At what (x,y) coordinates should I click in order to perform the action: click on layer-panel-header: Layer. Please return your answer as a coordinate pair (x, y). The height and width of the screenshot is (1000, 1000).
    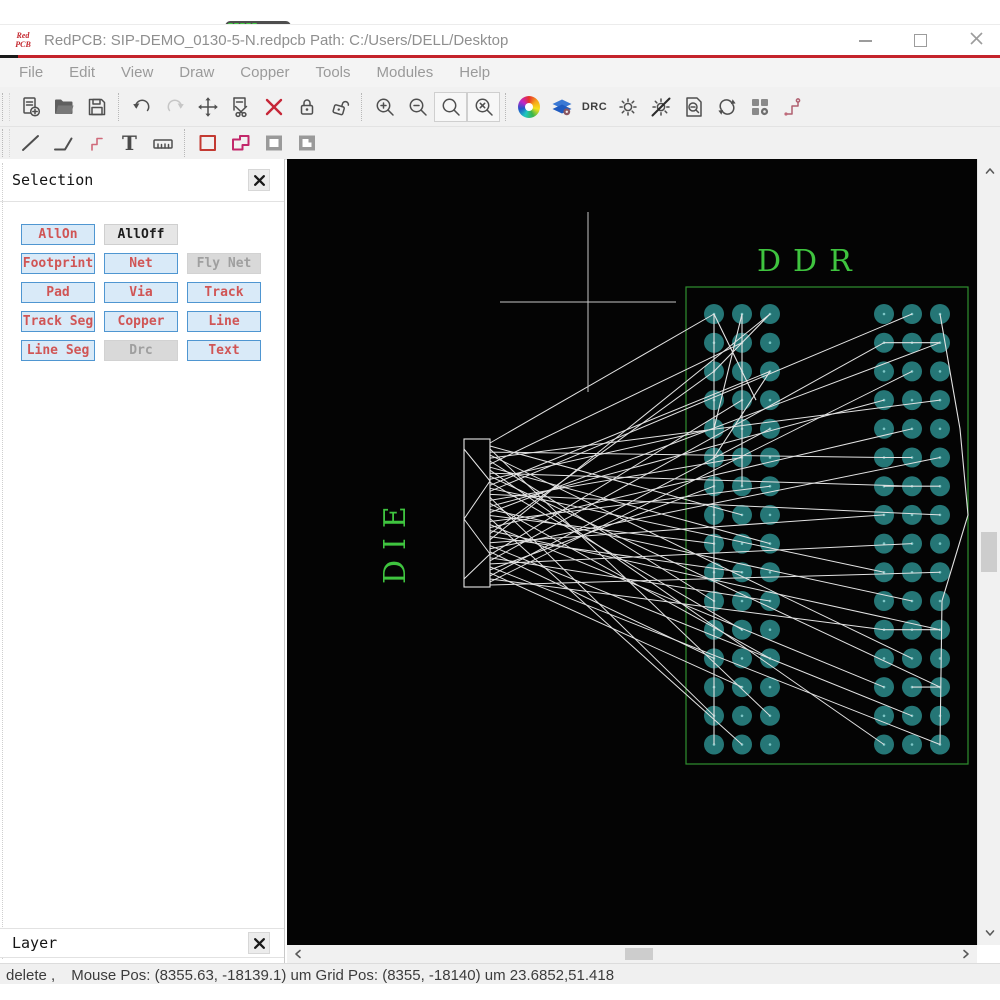
    Looking at the image, I should click on (142, 943).